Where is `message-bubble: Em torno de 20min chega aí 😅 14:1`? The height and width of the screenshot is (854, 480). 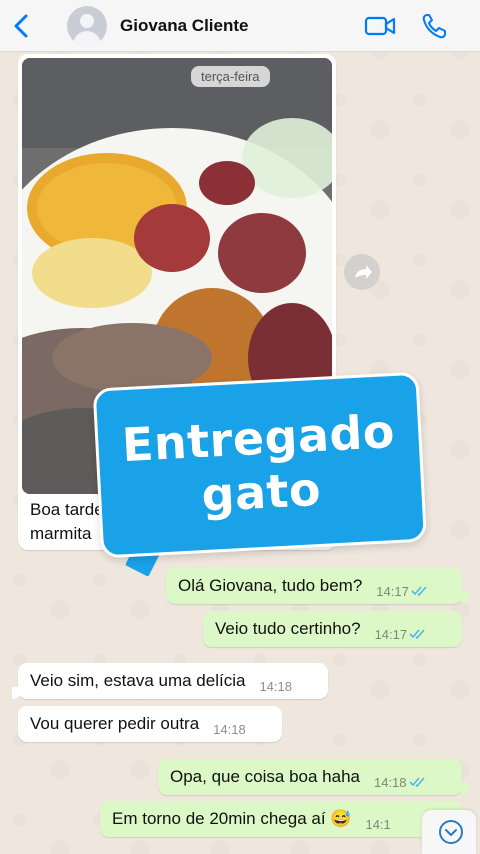
message-bubble: Em torno de 20min chega aí 😅 14:1 is located at coordinates (281, 819).